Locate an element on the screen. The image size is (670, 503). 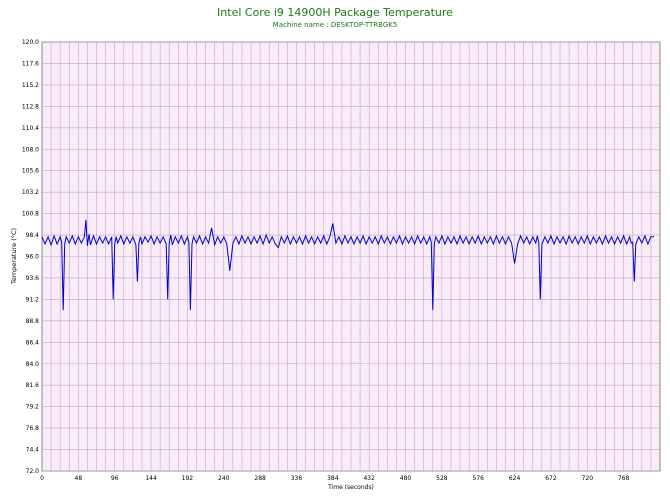
x-tick-label: 432 is located at coordinates (369, 478).